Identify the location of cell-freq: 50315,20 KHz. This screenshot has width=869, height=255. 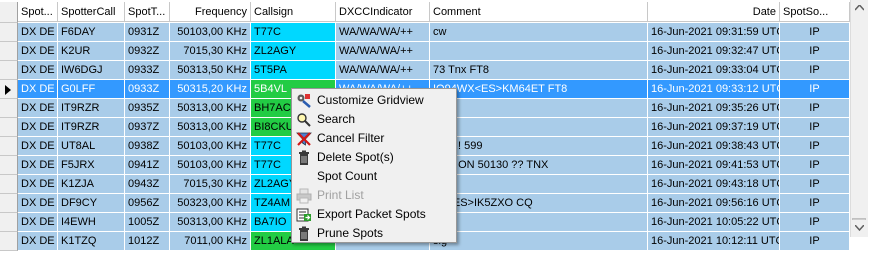
(210, 89).